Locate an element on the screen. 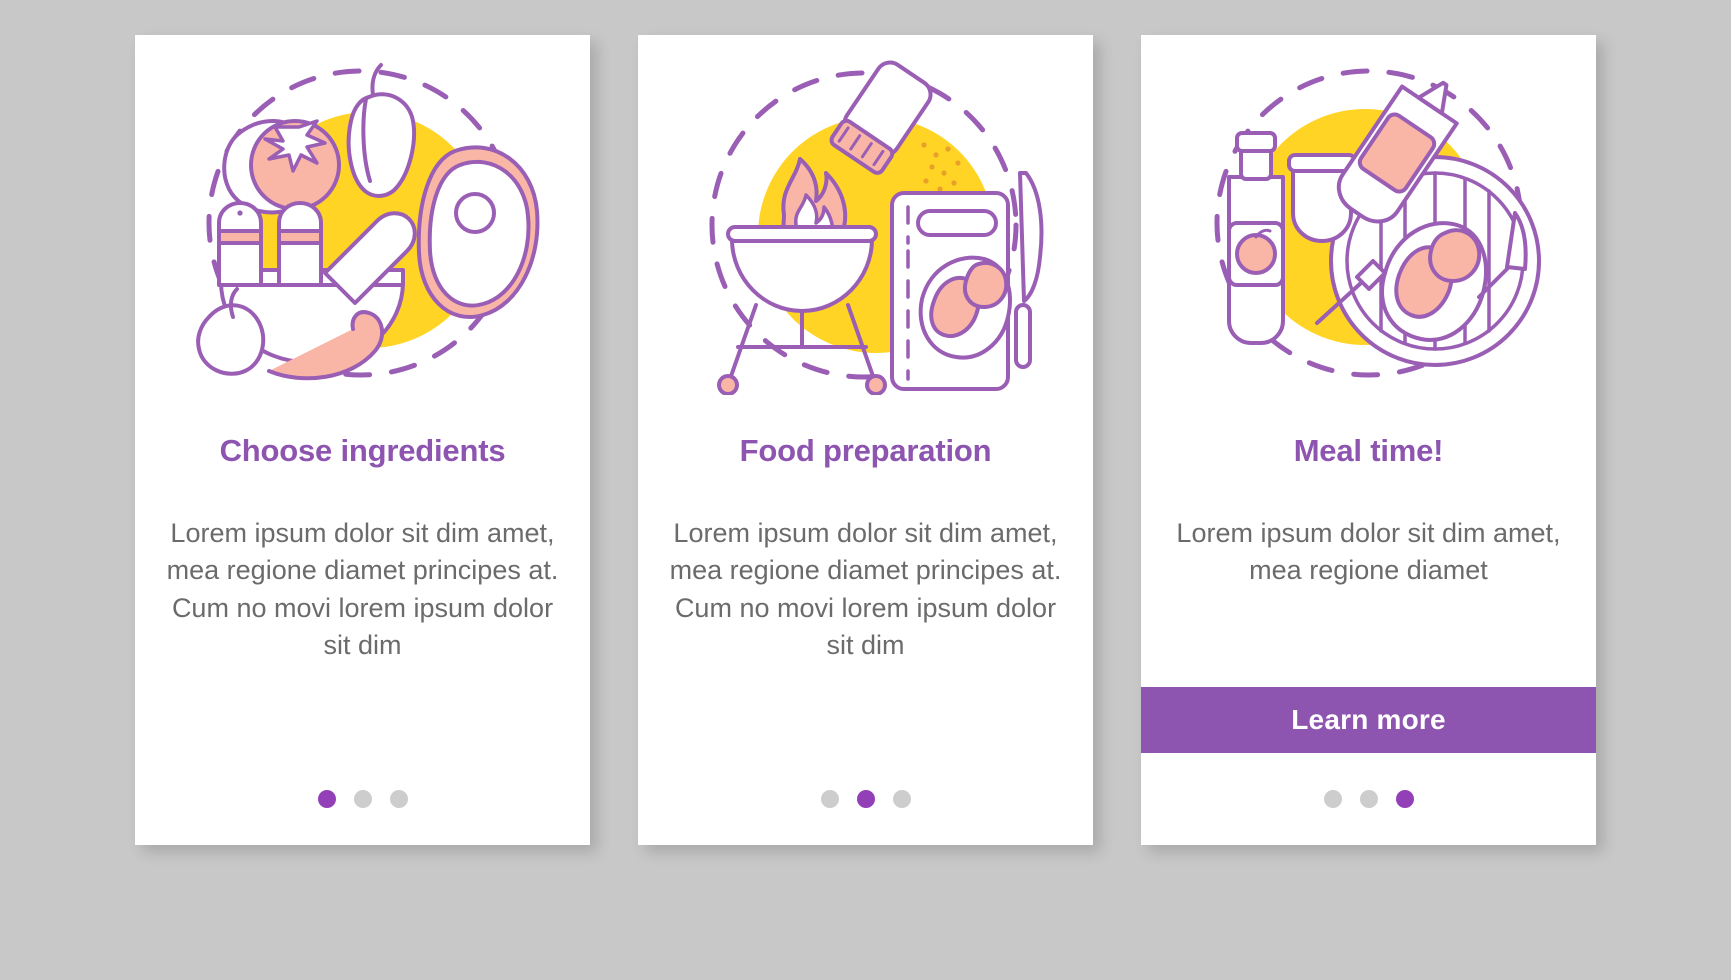  grill-illustration is located at coordinates (865, 225).